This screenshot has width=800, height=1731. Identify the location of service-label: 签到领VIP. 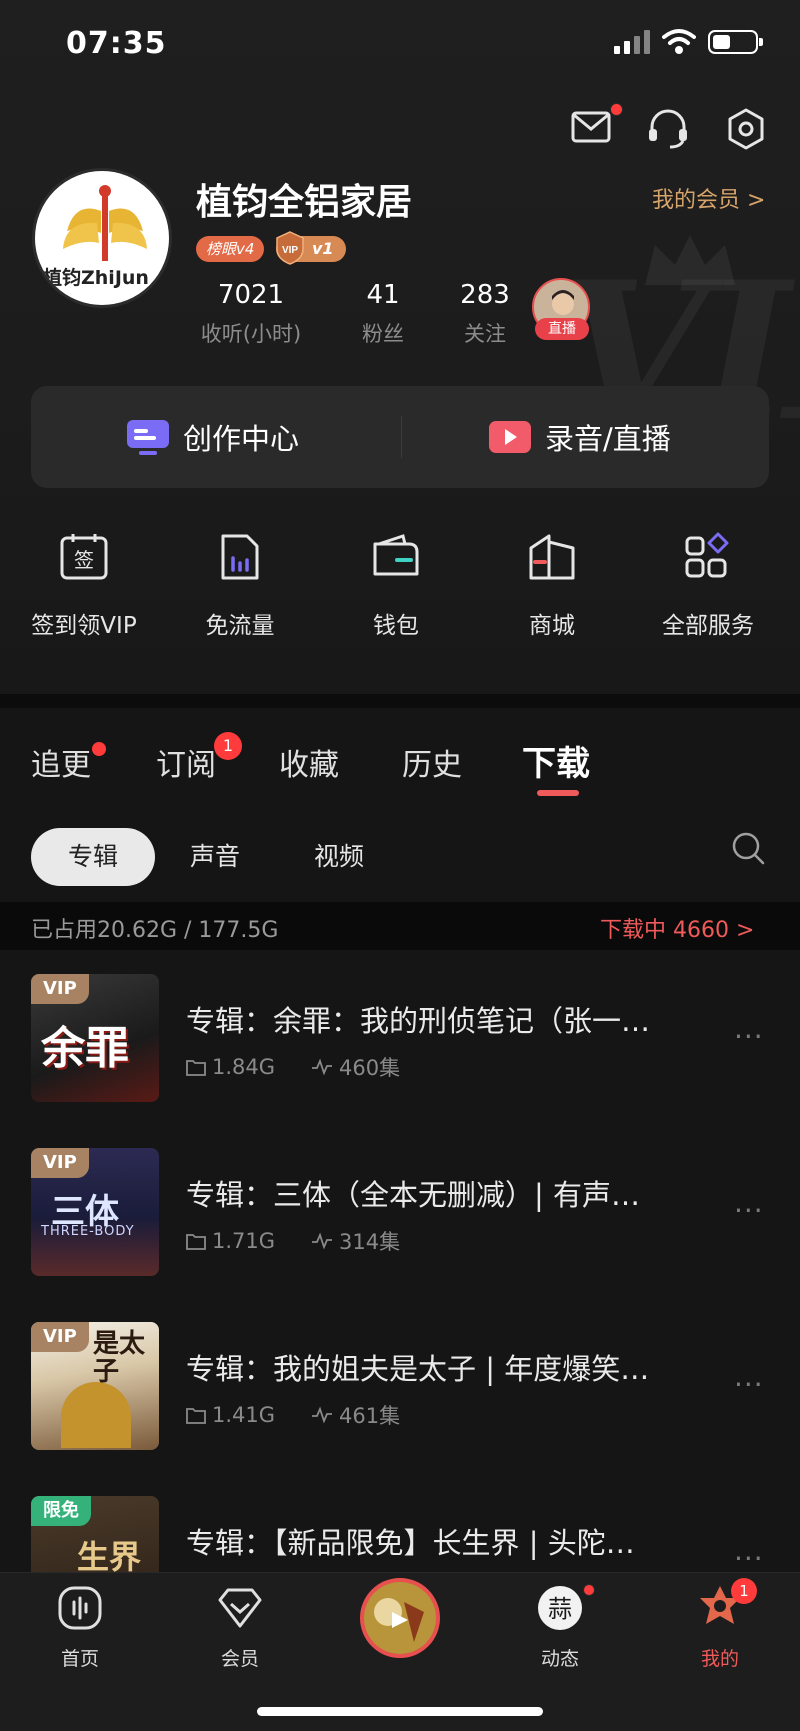
(84, 626).